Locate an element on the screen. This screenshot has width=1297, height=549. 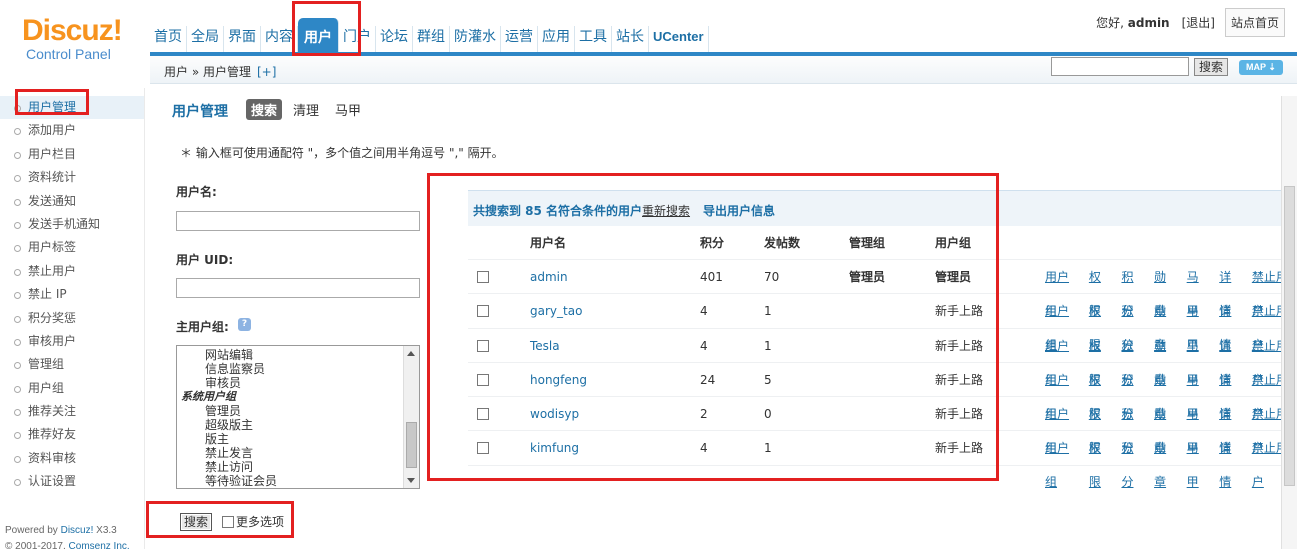
logo-subtitle: Control Panel is located at coordinates (68, 54).